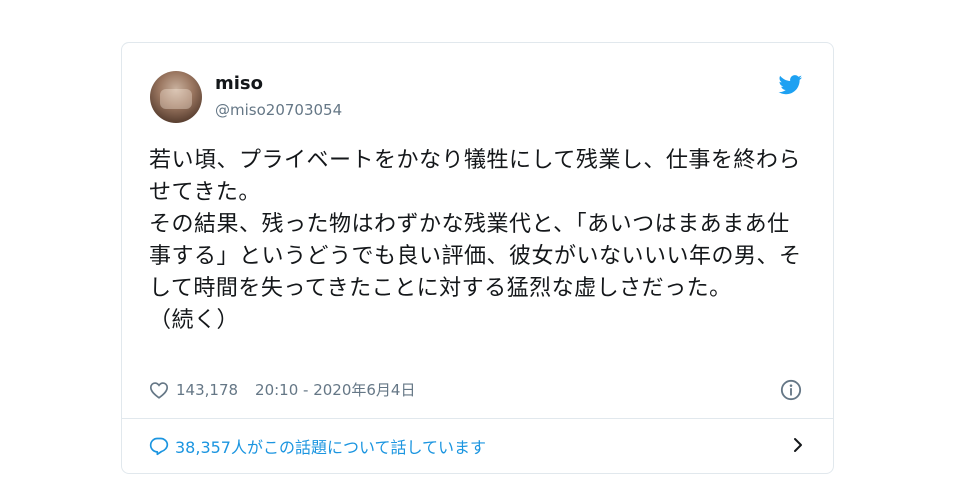 The image size is (960, 502). I want to click on divider, so click(477, 418).